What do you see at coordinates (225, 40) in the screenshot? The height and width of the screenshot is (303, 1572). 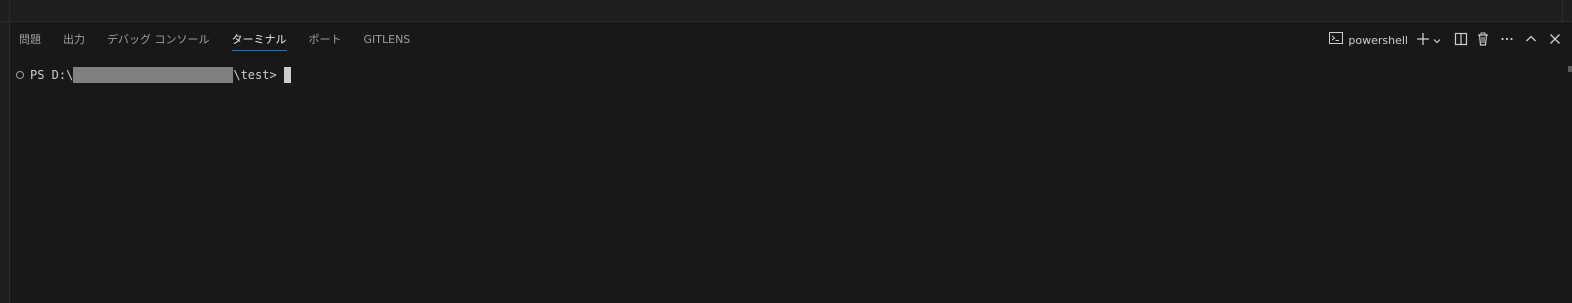 I see `panel-tabs: 問題 出力 デバッグ コンソール ターミナル ポート GITLENS` at bounding box center [225, 40].